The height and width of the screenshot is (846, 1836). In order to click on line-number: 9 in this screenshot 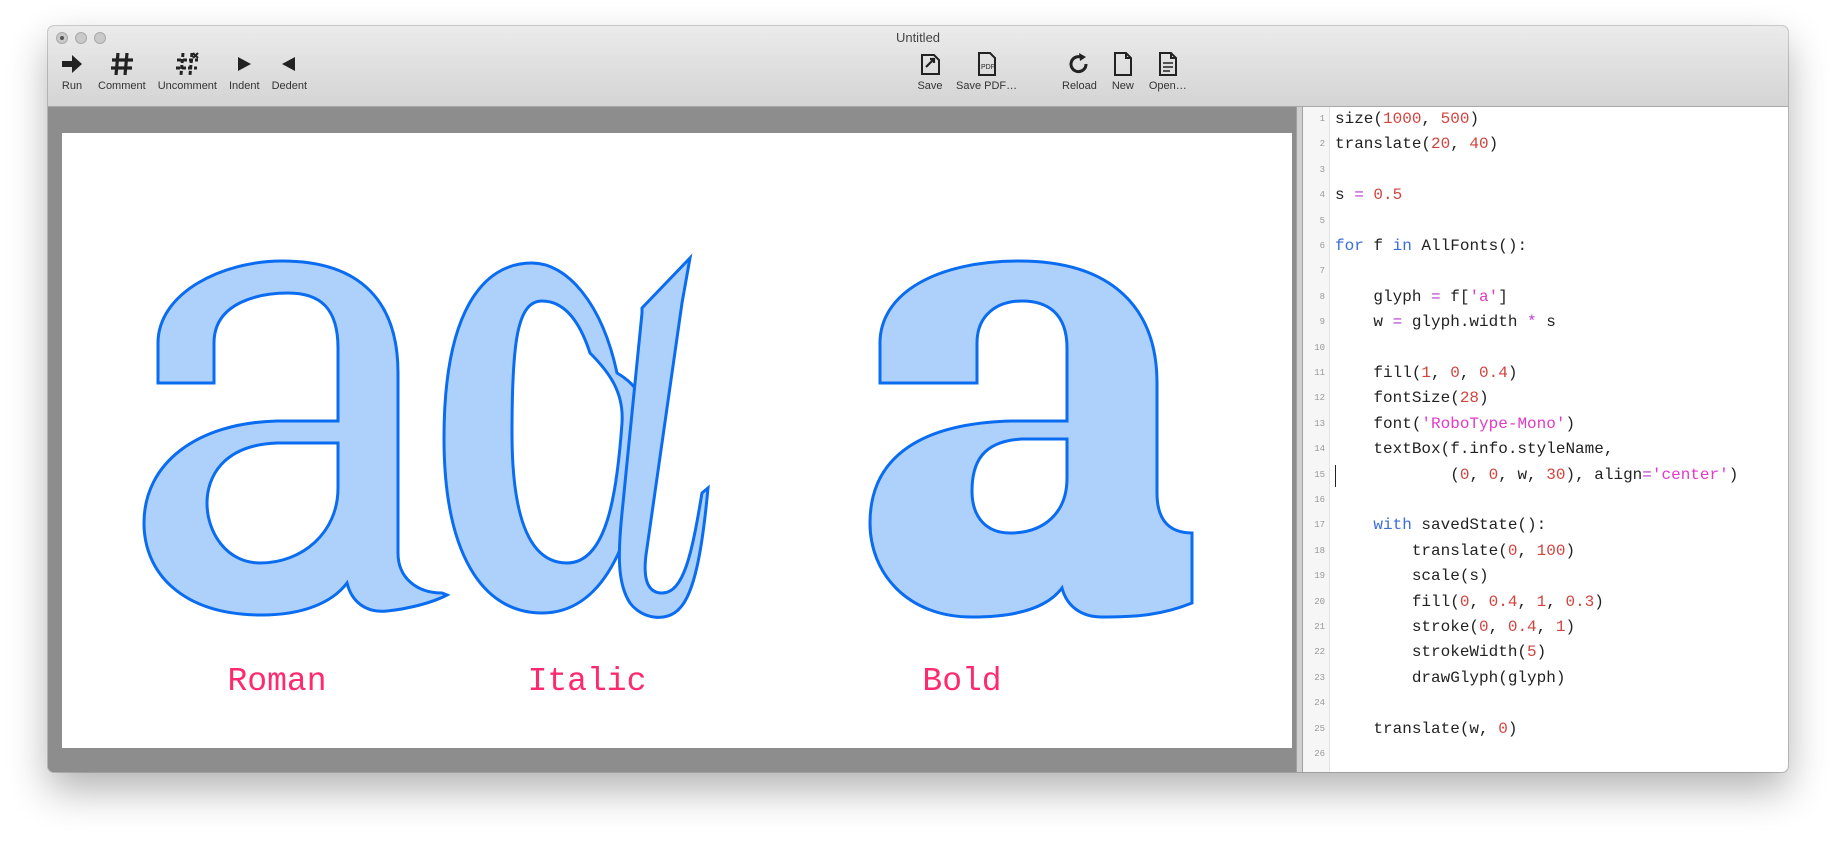, I will do `click(1322, 322)`.